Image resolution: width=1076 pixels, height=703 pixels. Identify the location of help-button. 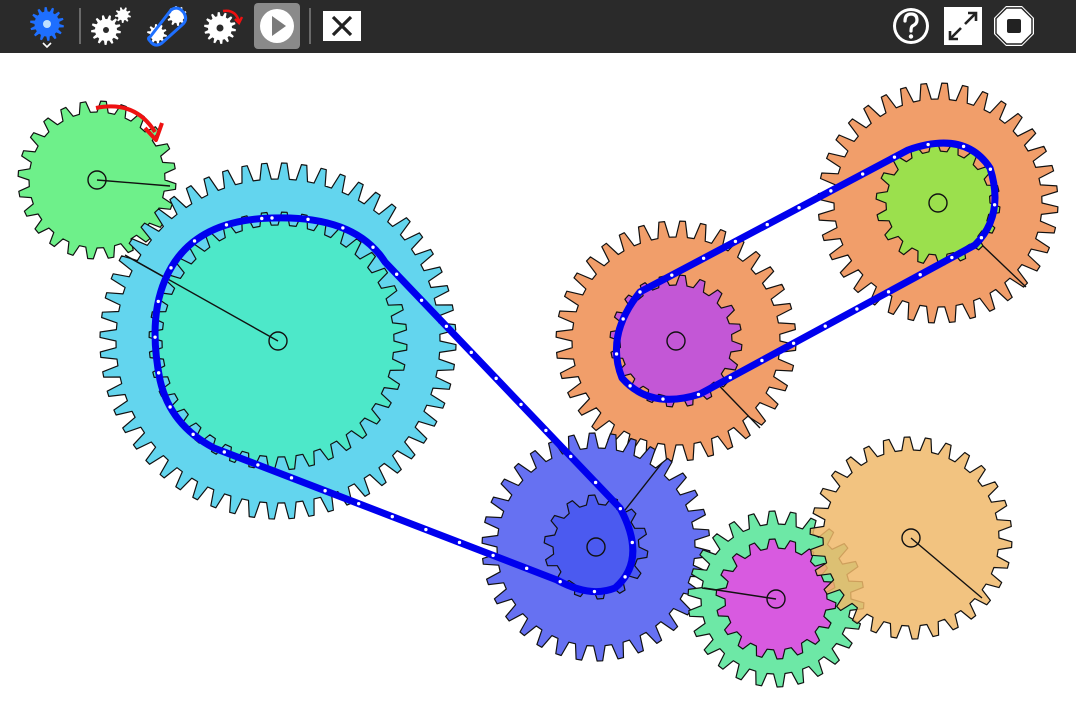
(911, 26).